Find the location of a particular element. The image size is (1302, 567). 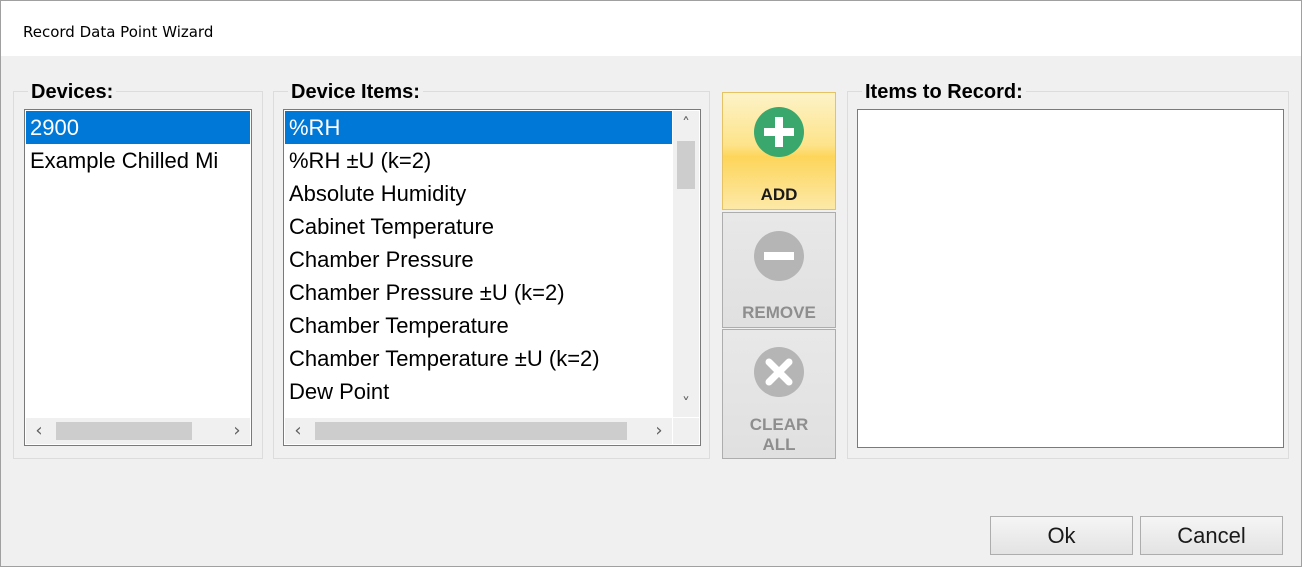

plus-circle-icon is located at coordinates (779, 132).